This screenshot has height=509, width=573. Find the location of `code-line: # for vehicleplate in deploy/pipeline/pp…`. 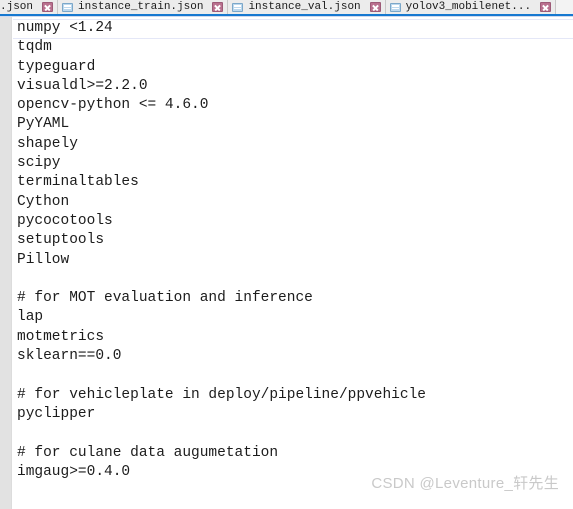

code-line: # for vehicleplate in deploy/pipeline/pp… is located at coordinates (221, 394).